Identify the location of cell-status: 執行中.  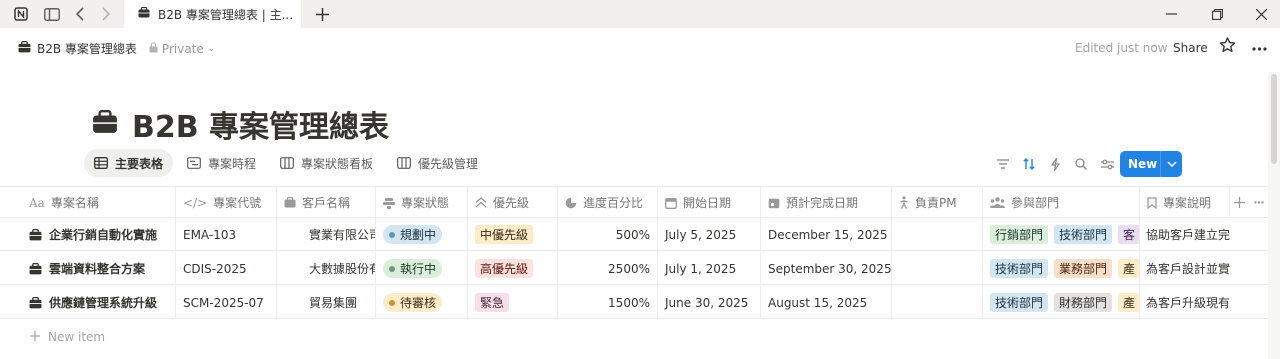
(422, 268).